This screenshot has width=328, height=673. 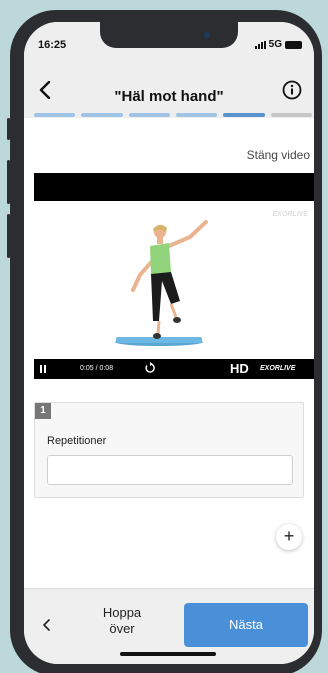 I want to click on network-label: 5G, so click(x=275, y=44).